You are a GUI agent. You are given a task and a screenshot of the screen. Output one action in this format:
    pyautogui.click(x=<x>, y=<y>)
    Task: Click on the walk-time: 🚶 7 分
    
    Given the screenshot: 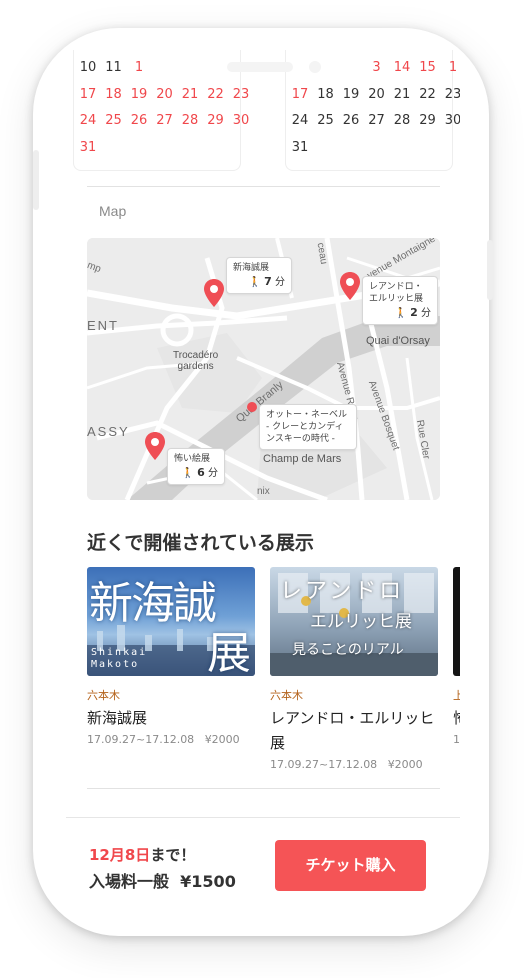 What is the action you would take?
    pyautogui.click(x=266, y=282)
    